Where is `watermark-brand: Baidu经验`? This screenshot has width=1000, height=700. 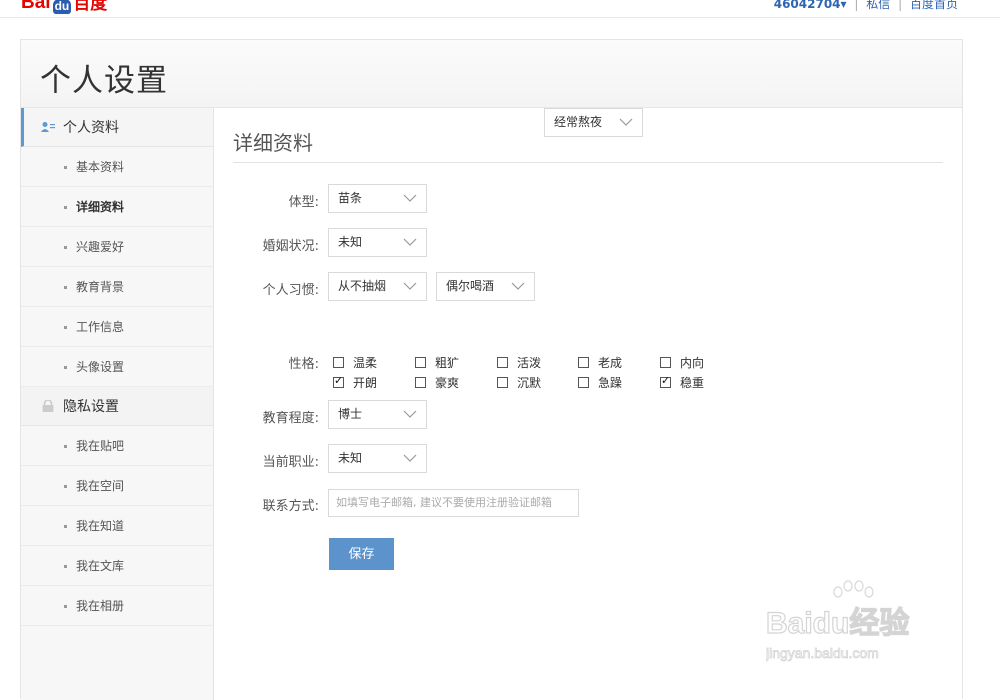 watermark-brand: Baidu经验 is located at coordinates (837, 623).